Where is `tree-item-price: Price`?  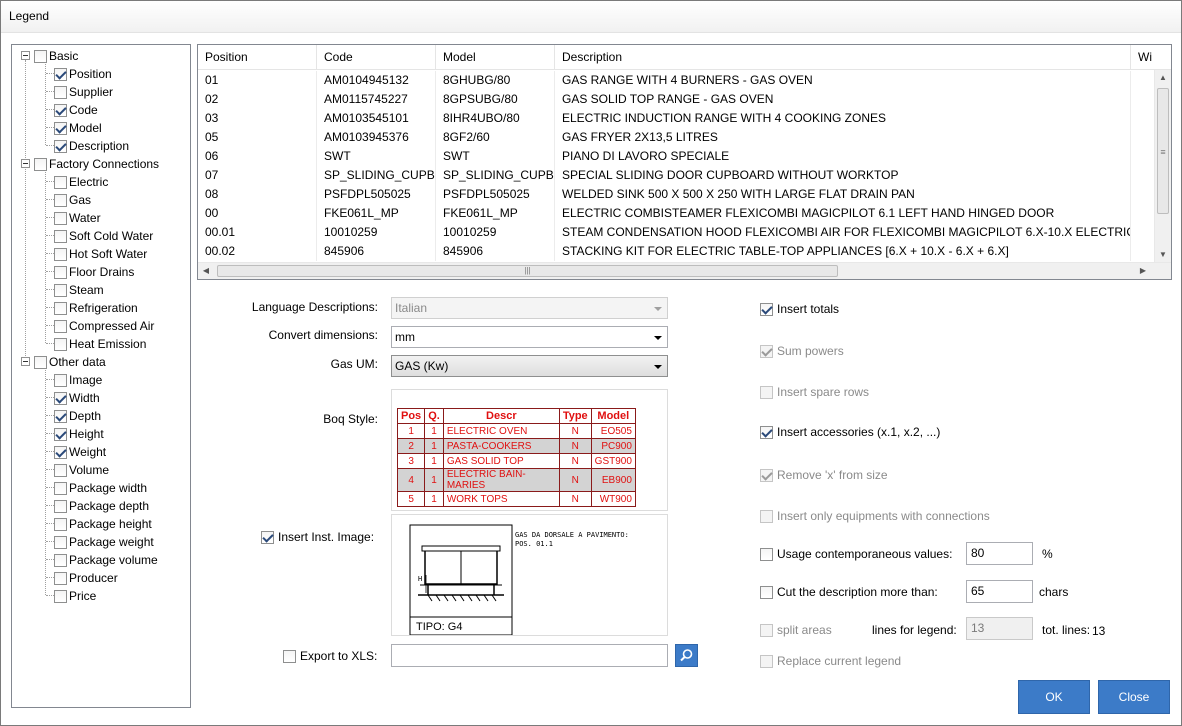 tree-item-price: Price is located at coordinates (75, 596).